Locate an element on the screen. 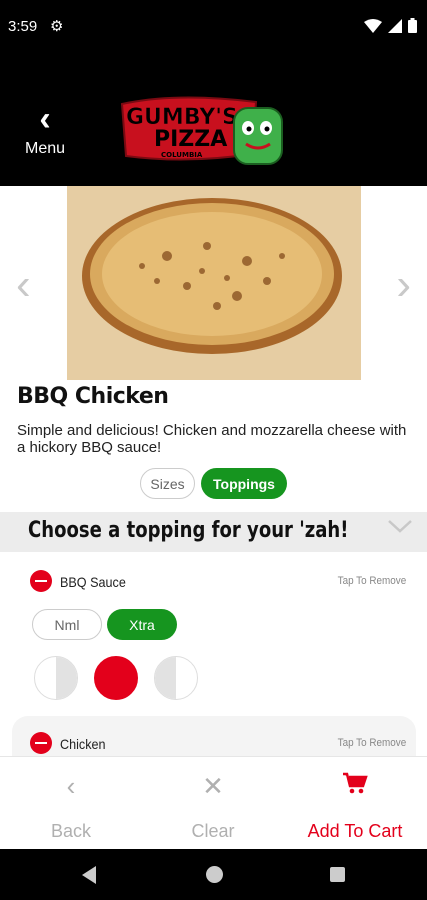 Image resolution: width=427 pixels, height=900 pixels. topping-amount-selector: Nml Xtra is located at coordinates (104, 624).